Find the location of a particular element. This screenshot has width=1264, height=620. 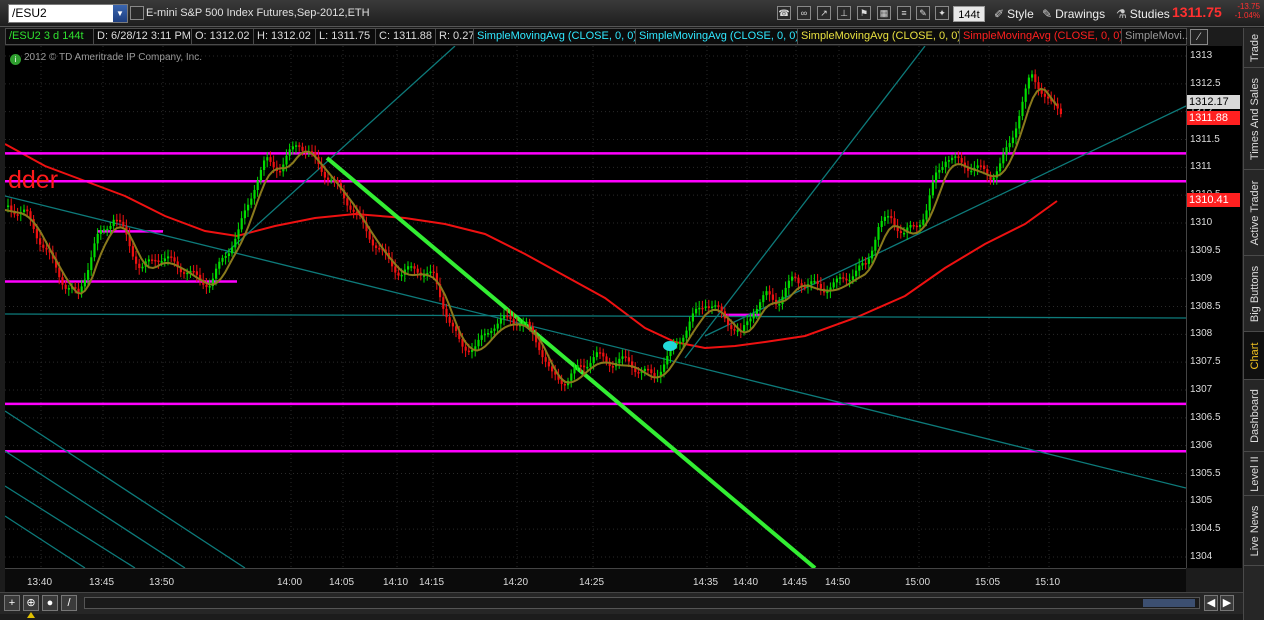

net-change-value: -13.75 is located at coordinates (1248, 6).